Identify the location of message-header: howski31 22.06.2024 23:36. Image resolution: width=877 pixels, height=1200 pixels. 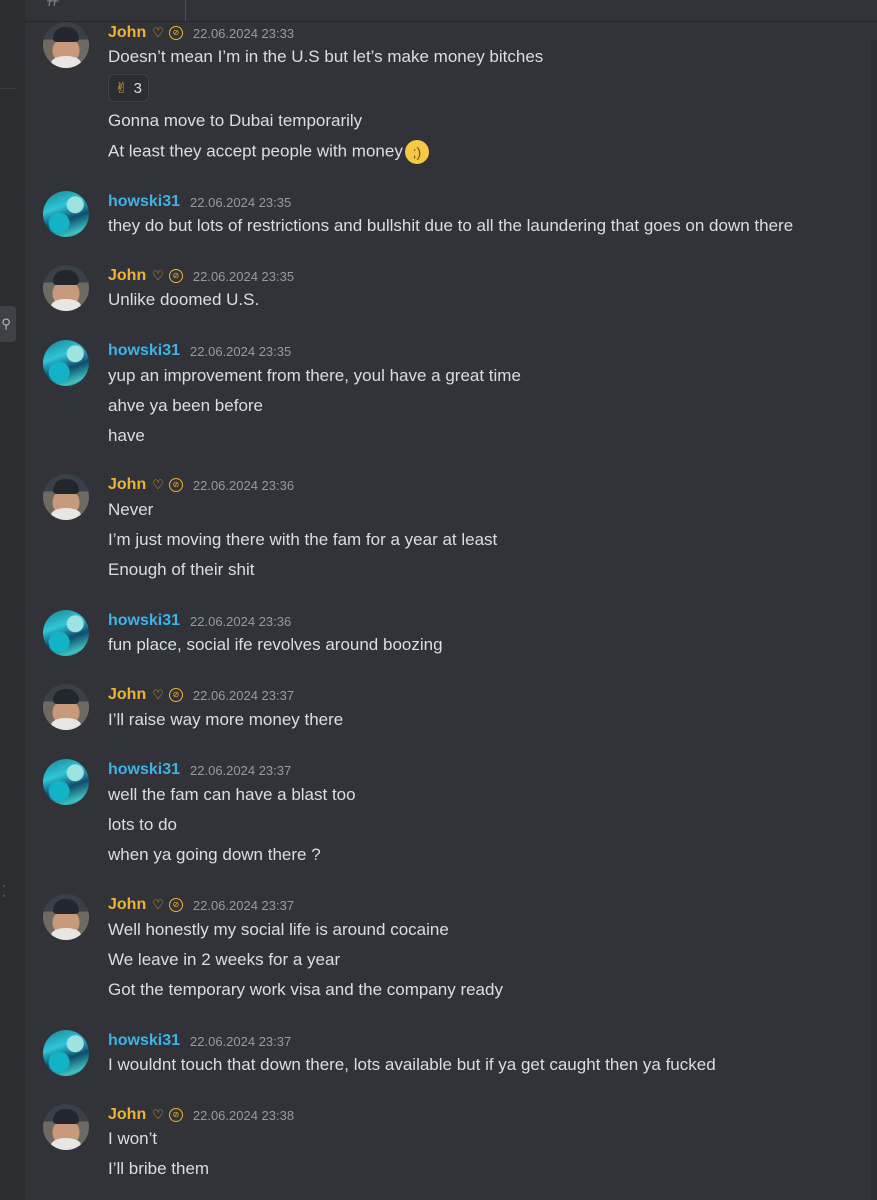
(199, 621).